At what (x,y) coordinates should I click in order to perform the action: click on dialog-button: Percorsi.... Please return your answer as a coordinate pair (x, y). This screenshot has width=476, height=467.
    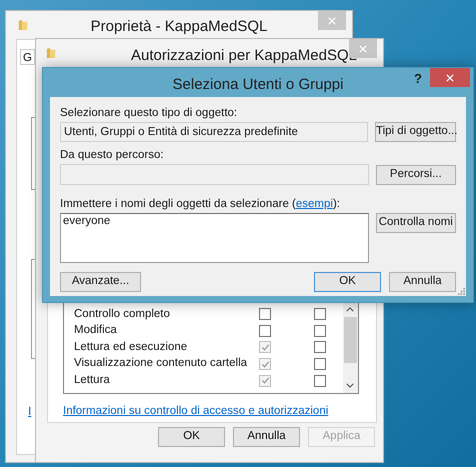
    Looking at the image, I should click on (416, 174).